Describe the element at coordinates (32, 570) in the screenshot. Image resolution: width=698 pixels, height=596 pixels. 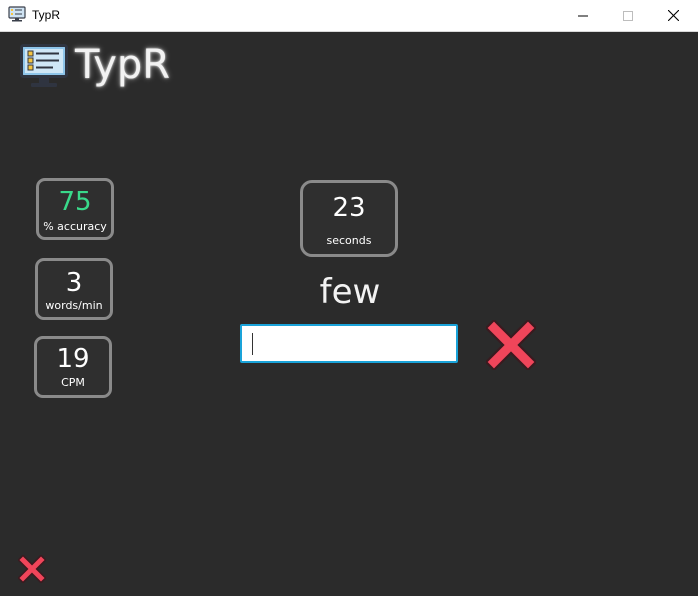
I see `exit-x-icon` at that location.